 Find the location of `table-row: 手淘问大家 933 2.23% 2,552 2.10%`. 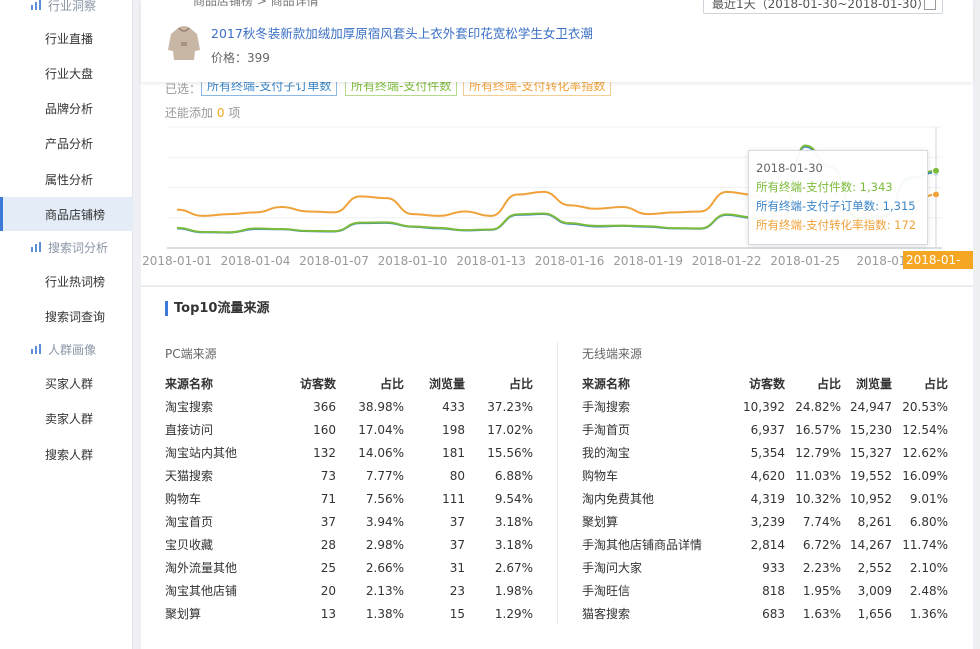

table-row: 手淘问大家 933 2.23% 2,552 2.10% is located at coordinates (765, 567).